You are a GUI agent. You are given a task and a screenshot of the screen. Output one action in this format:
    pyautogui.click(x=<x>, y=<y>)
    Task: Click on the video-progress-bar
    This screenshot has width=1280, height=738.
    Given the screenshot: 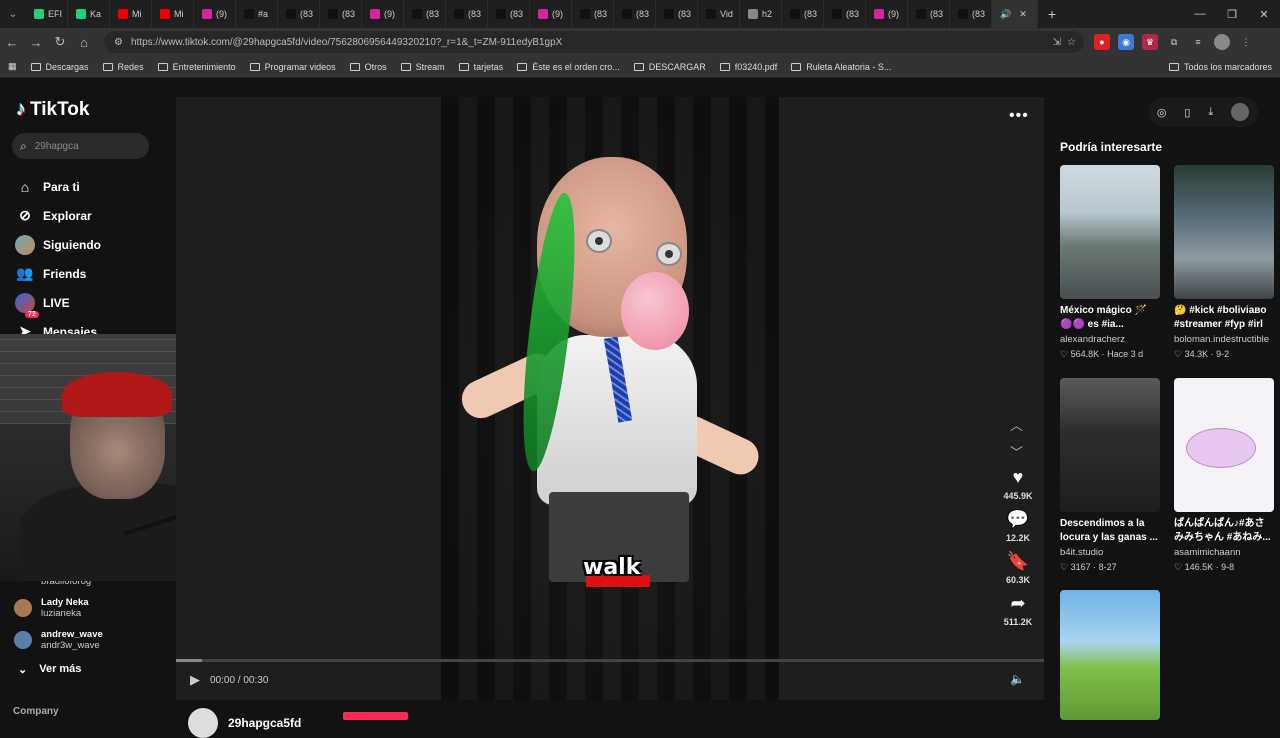 What is the action you would take?
    pyautogui.click(x=610, y=660)
    